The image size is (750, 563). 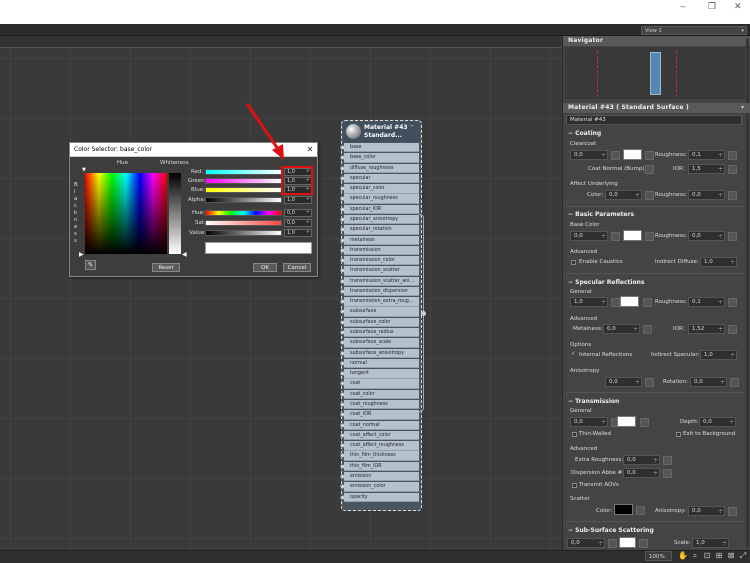 I want to click on affect-roughness-spinner: 0,0, so click(x=706, y=195).